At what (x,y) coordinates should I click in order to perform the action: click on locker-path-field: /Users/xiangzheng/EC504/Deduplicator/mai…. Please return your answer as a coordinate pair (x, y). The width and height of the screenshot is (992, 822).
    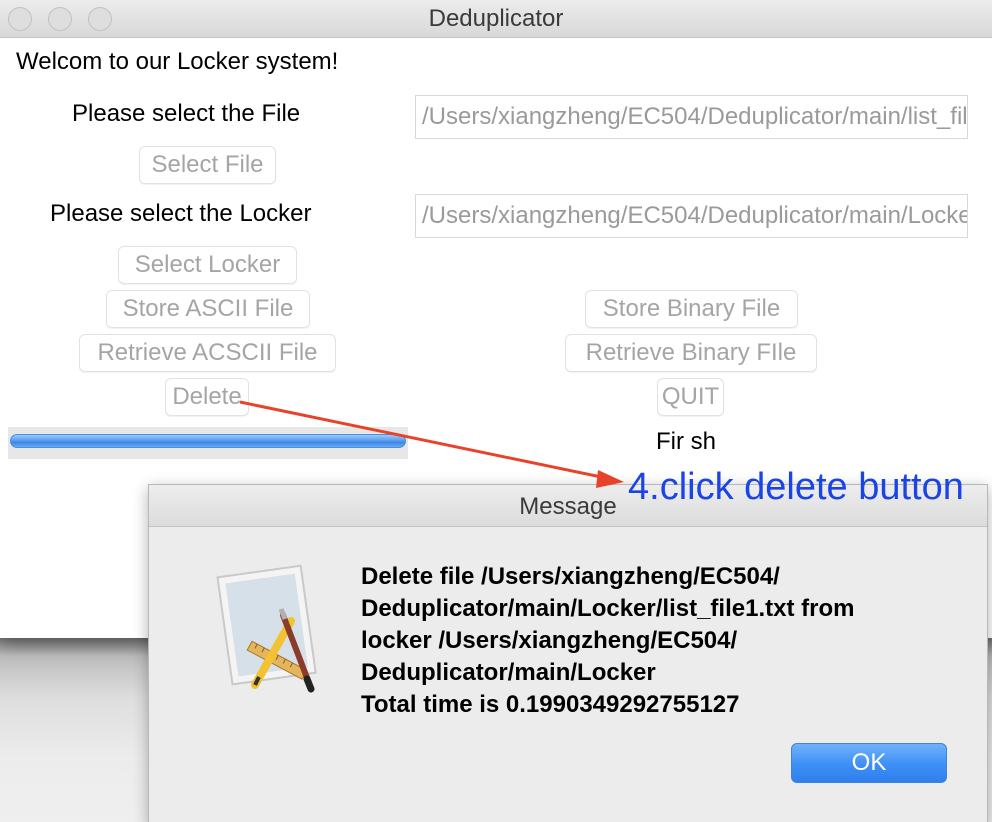
    Looking at the image, I should click on (691, 216).